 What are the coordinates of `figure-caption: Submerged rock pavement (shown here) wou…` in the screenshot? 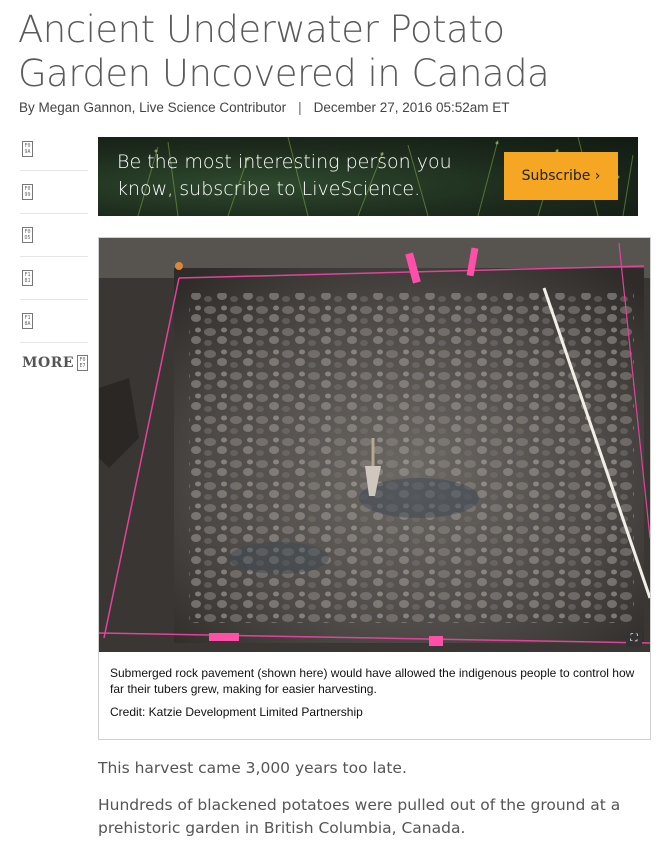 It's located at (372, 681).